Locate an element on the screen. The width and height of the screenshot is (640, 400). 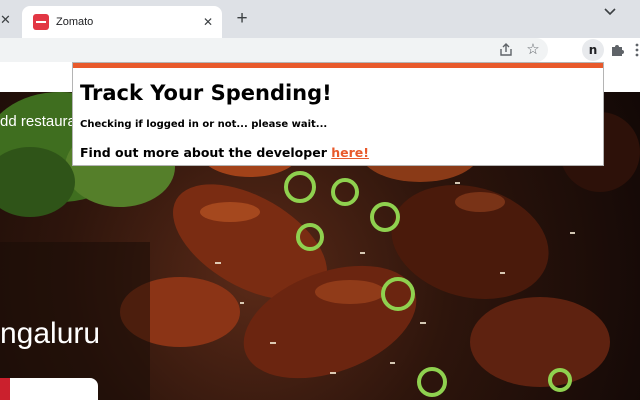
hero-search-box is located at coordinates (49, 389).